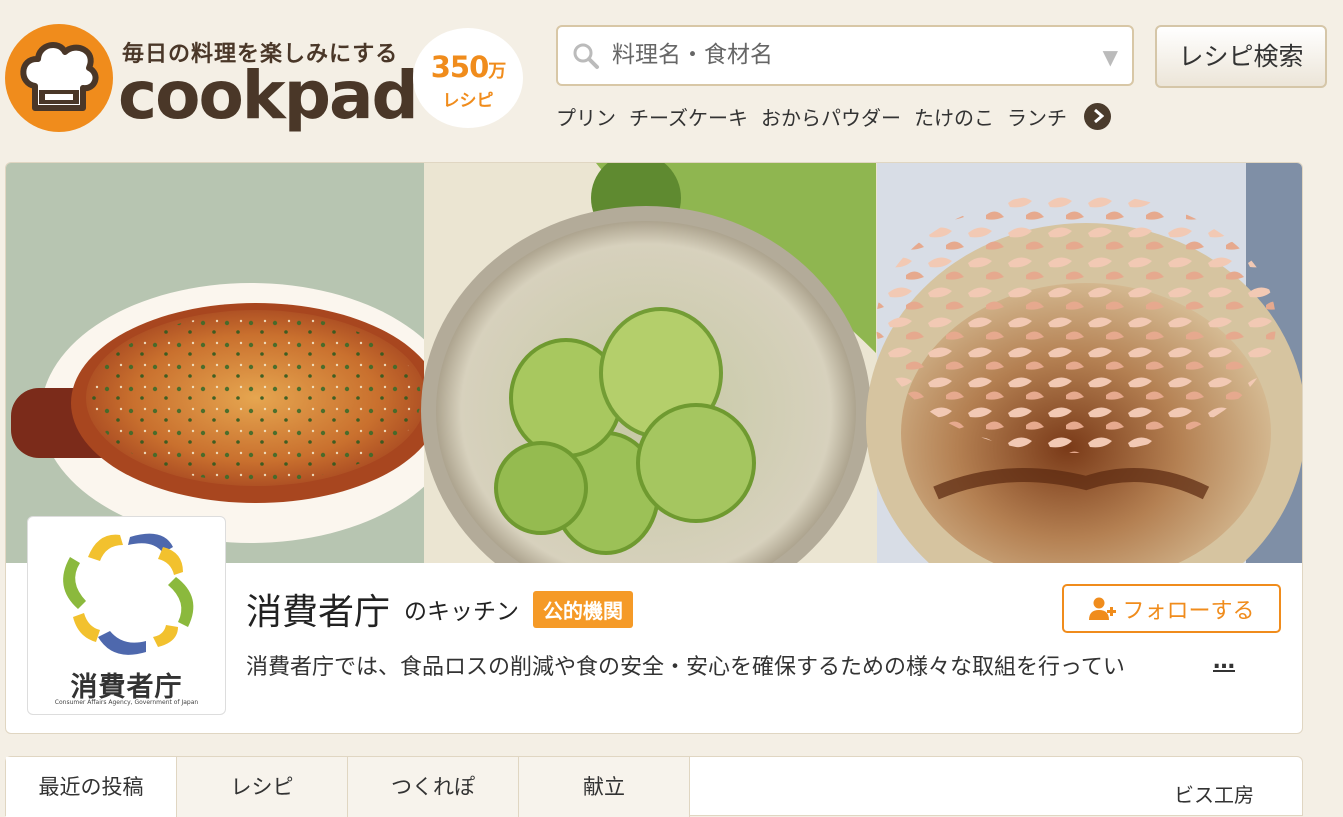  Describe the element at coordinates (262, 787) in the screenshot. I see `tab-recipes: レシピ` at that location.